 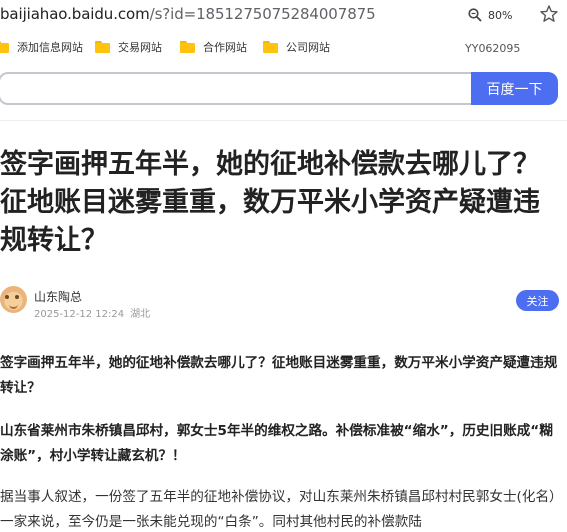 I want to click on zoom-indicator: 80%, so click(x=490, y=15).